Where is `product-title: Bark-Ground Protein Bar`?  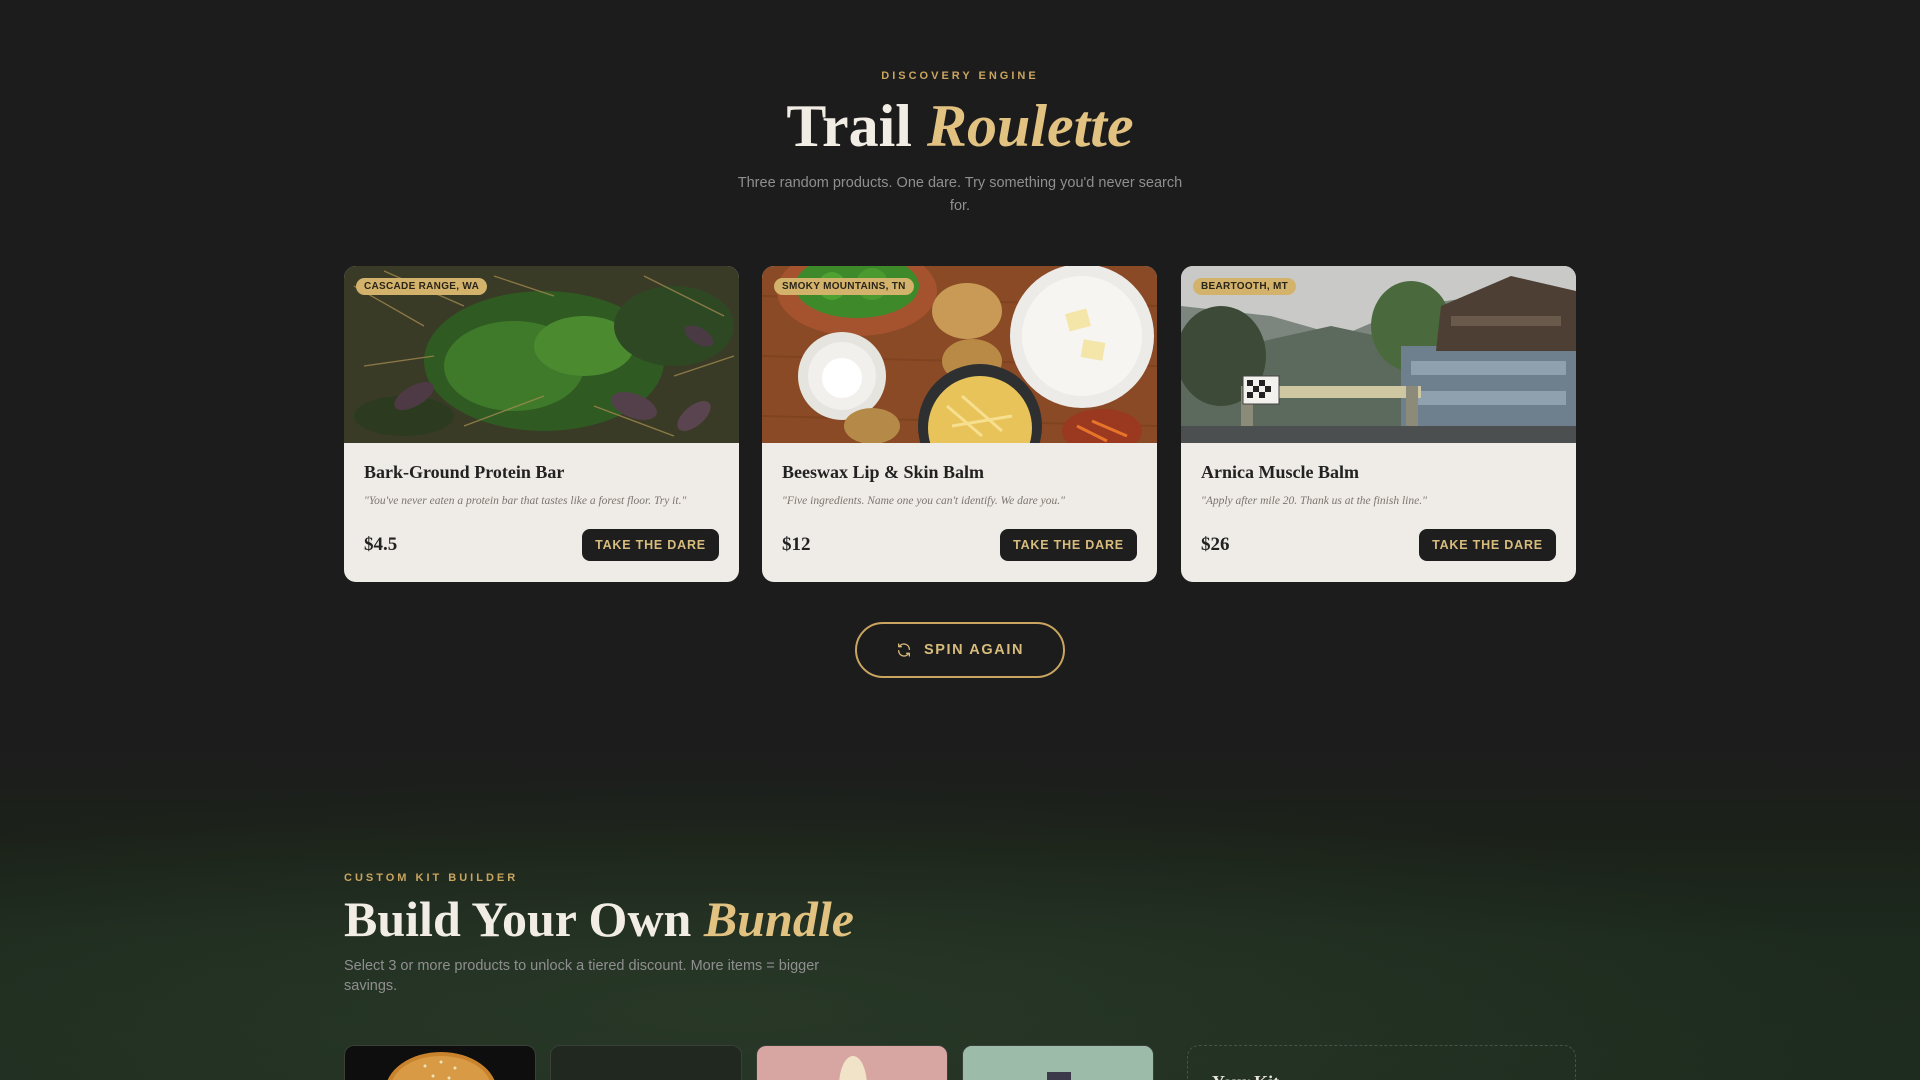
product-title: Bark-Ground Protein Bar is located at coordinates (464, 472).